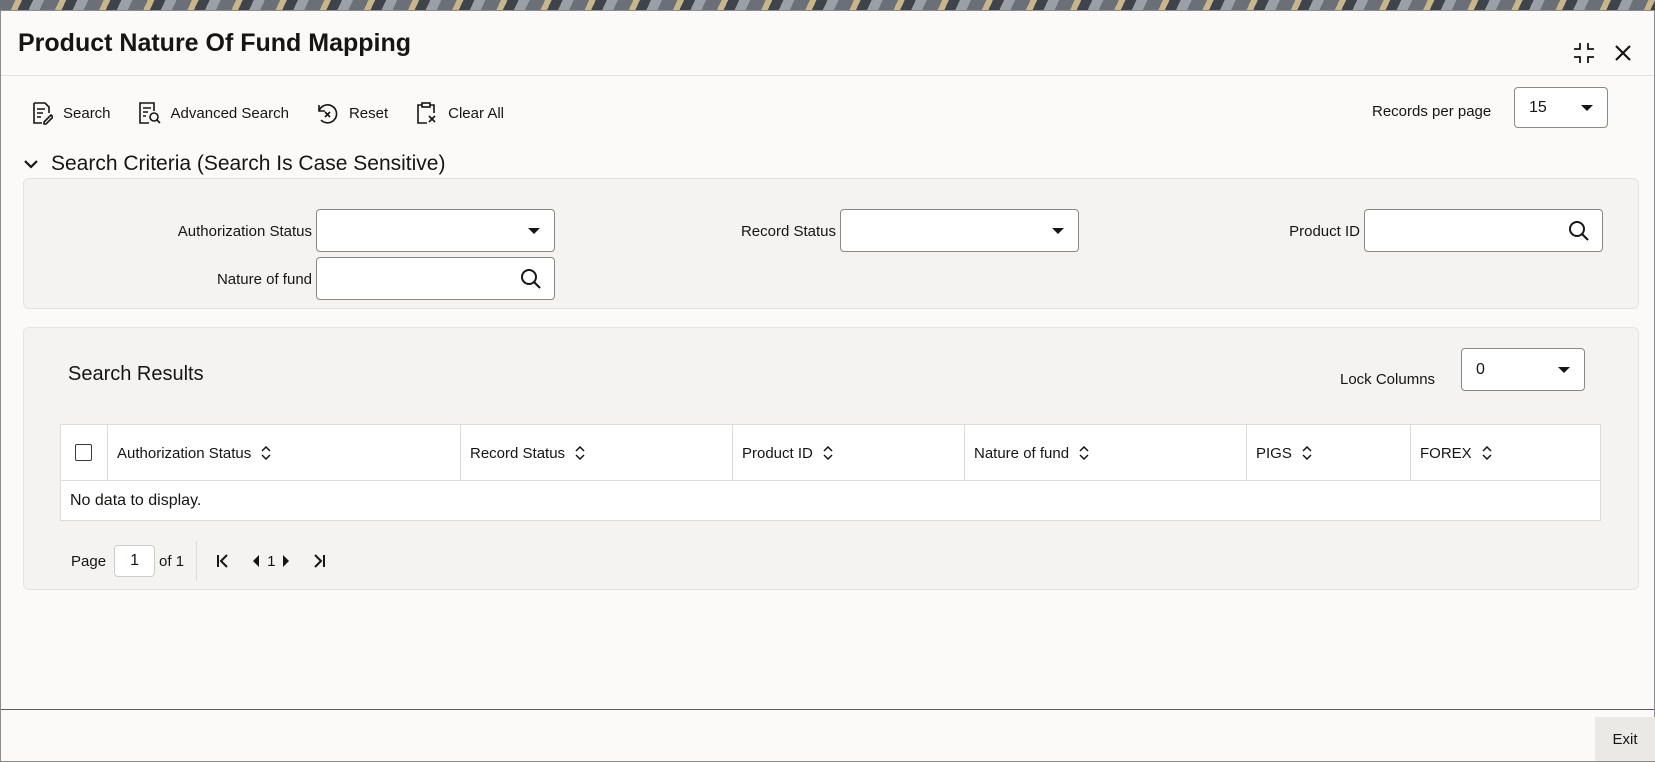  What do you see at coordinates (827, 709) in the screenshot?
I see `footer-divider` at bounding box center [827, 709].